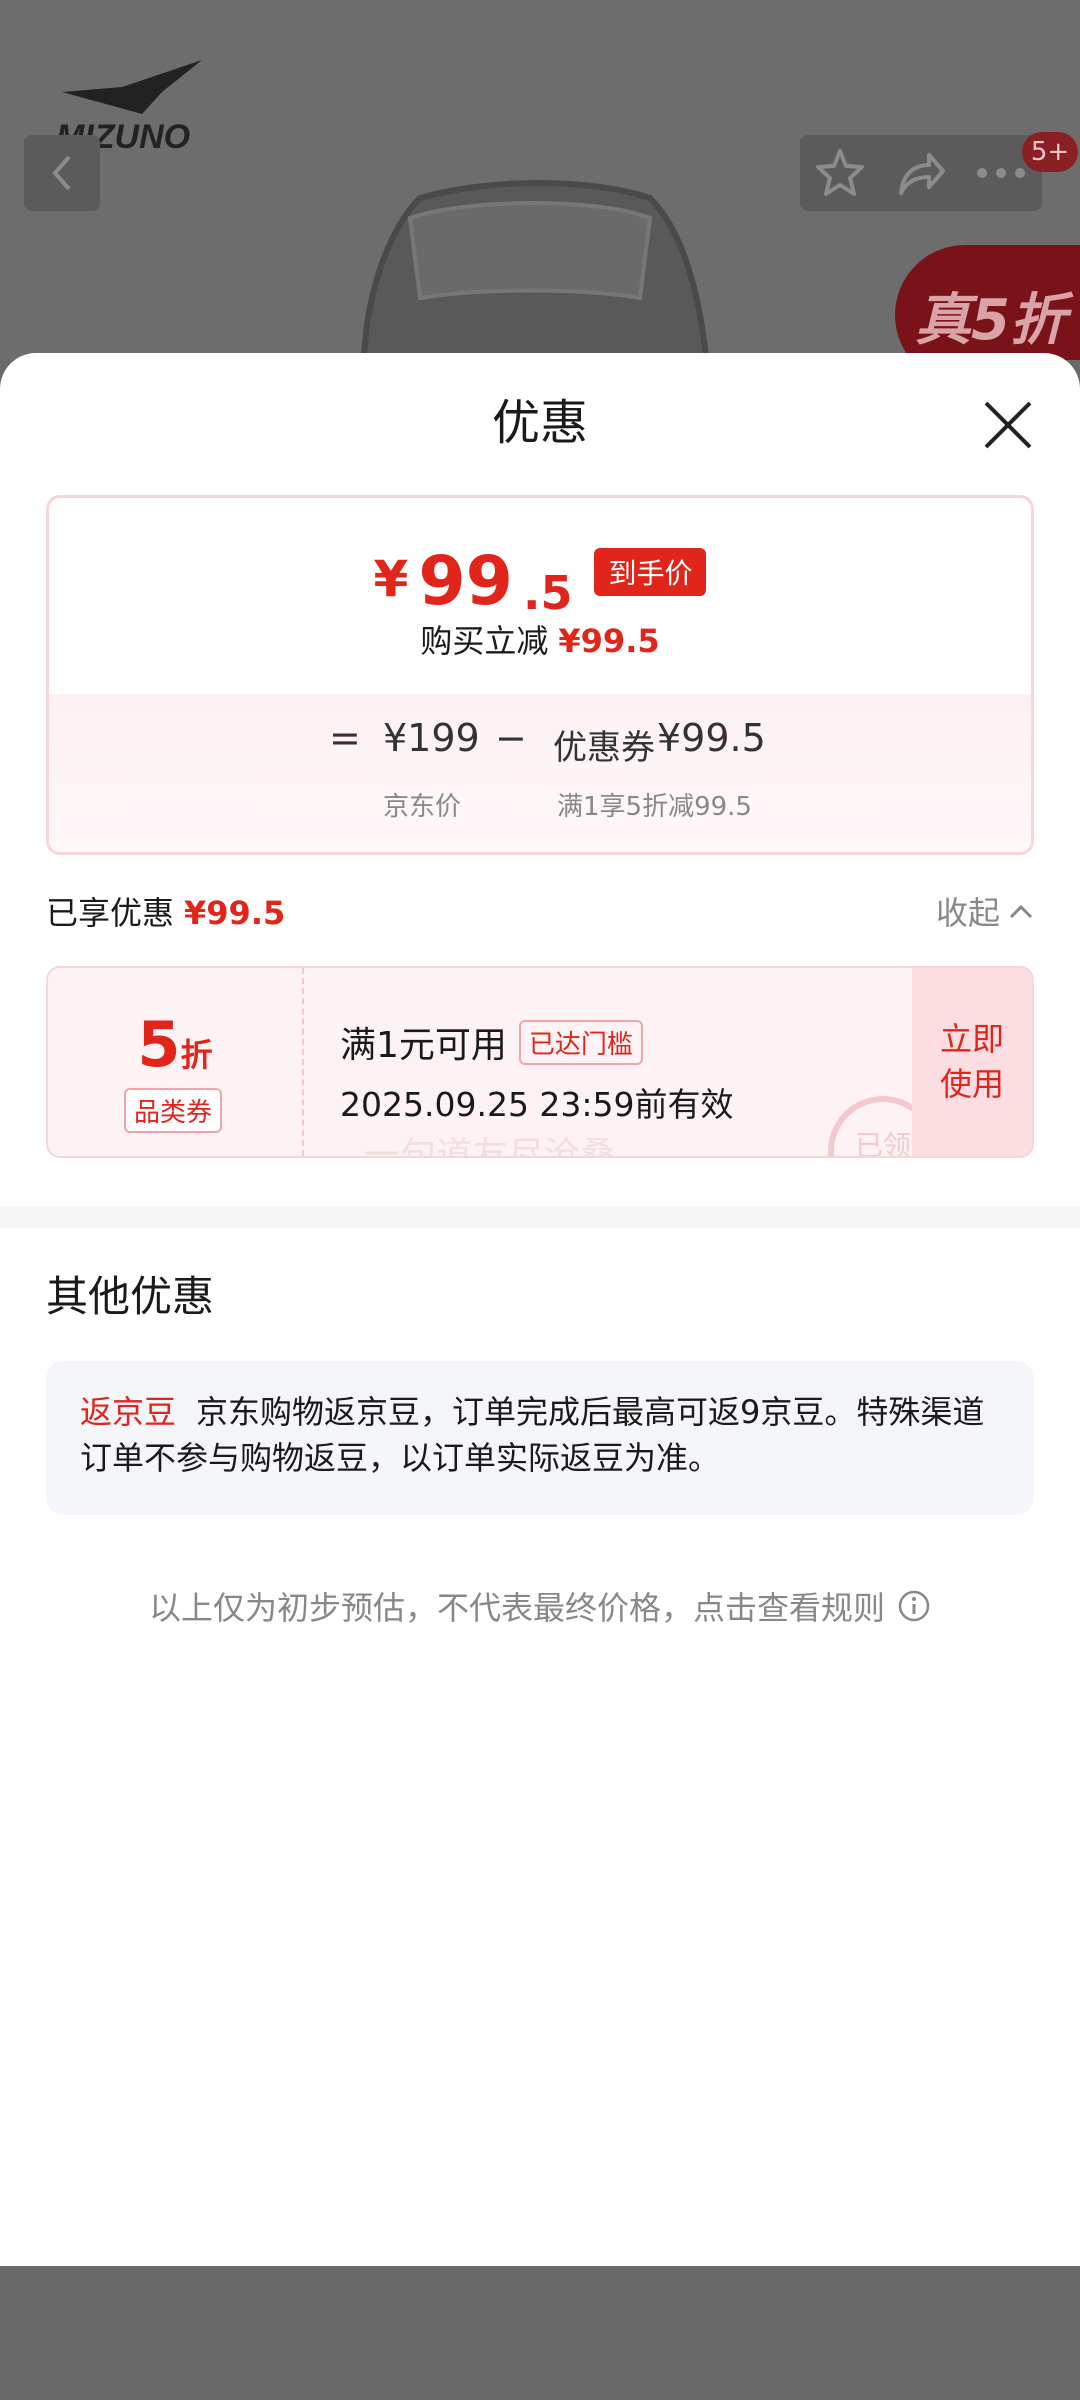 The width and height of the screenshot is (1080, 2400). What do you see at coordinates (128, 1412) in the screenshot?
I see `jd-beans-tag: 返京豆` at bounding box center [128, 1412].